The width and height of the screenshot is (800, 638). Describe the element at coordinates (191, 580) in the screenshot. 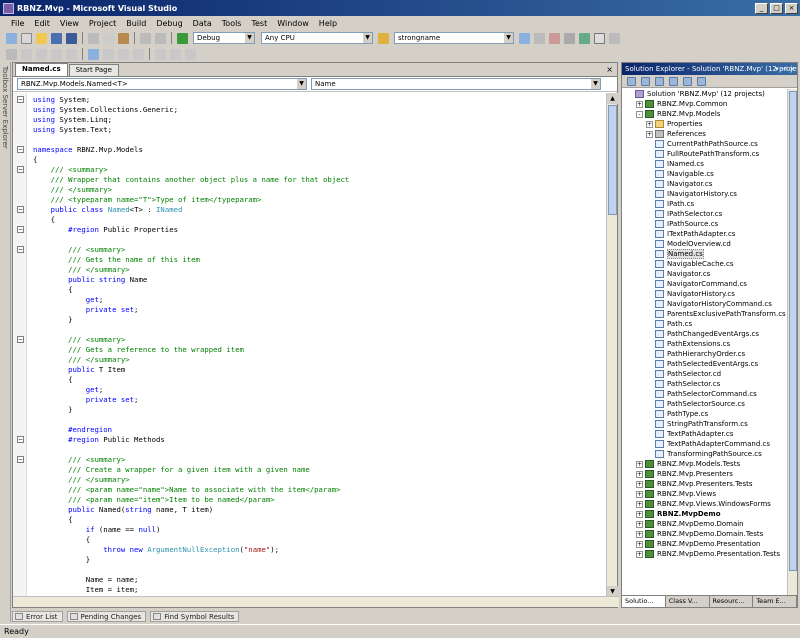

I see `code-line: Name = name;` at that location.